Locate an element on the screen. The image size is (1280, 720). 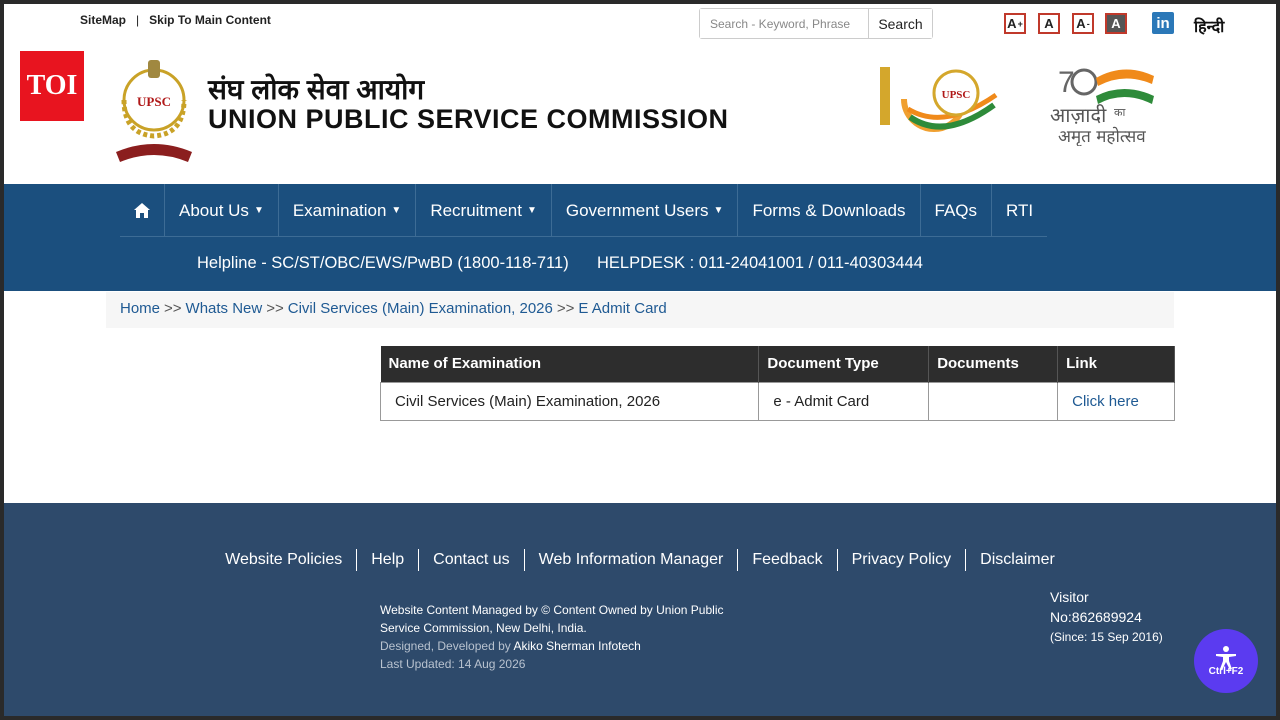
azadi-amrit-mahotsav-logo: 7 आज़ादी का अमृत महोत्सव is located at coordinates (1102, 106).